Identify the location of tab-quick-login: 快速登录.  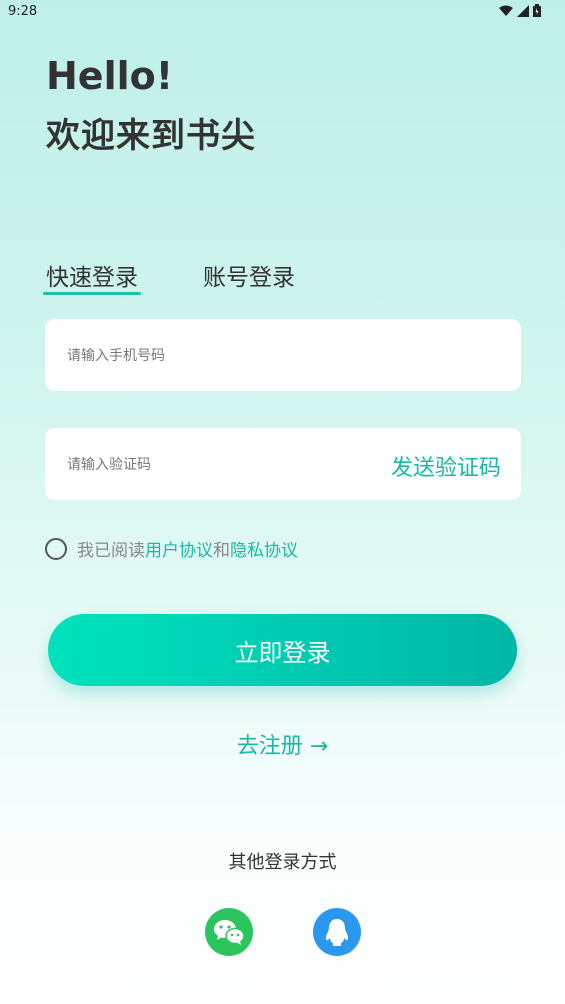
(92, 275).